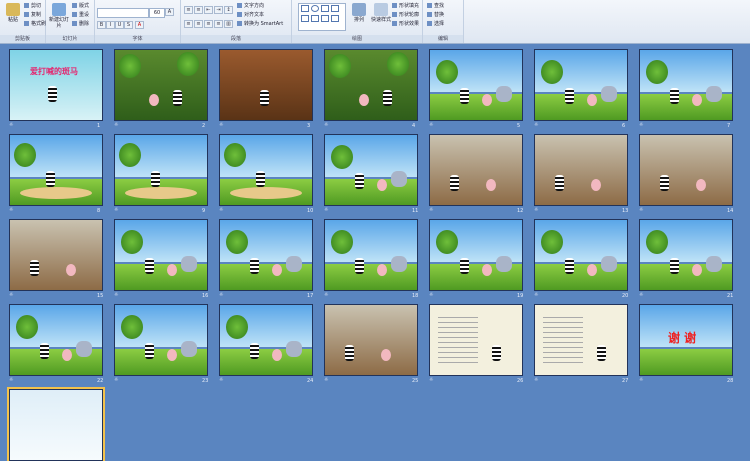  What do you see at coordinates (59, 17) in the screenshot?
I see `new-slide-button: 新建幻灯片` at bounding box center [59, 17].